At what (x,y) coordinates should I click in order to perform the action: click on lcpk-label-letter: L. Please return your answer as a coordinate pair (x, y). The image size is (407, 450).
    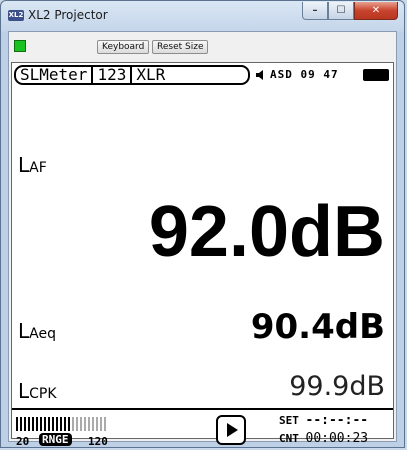
    Looking at the image, I should click on (24, 391).